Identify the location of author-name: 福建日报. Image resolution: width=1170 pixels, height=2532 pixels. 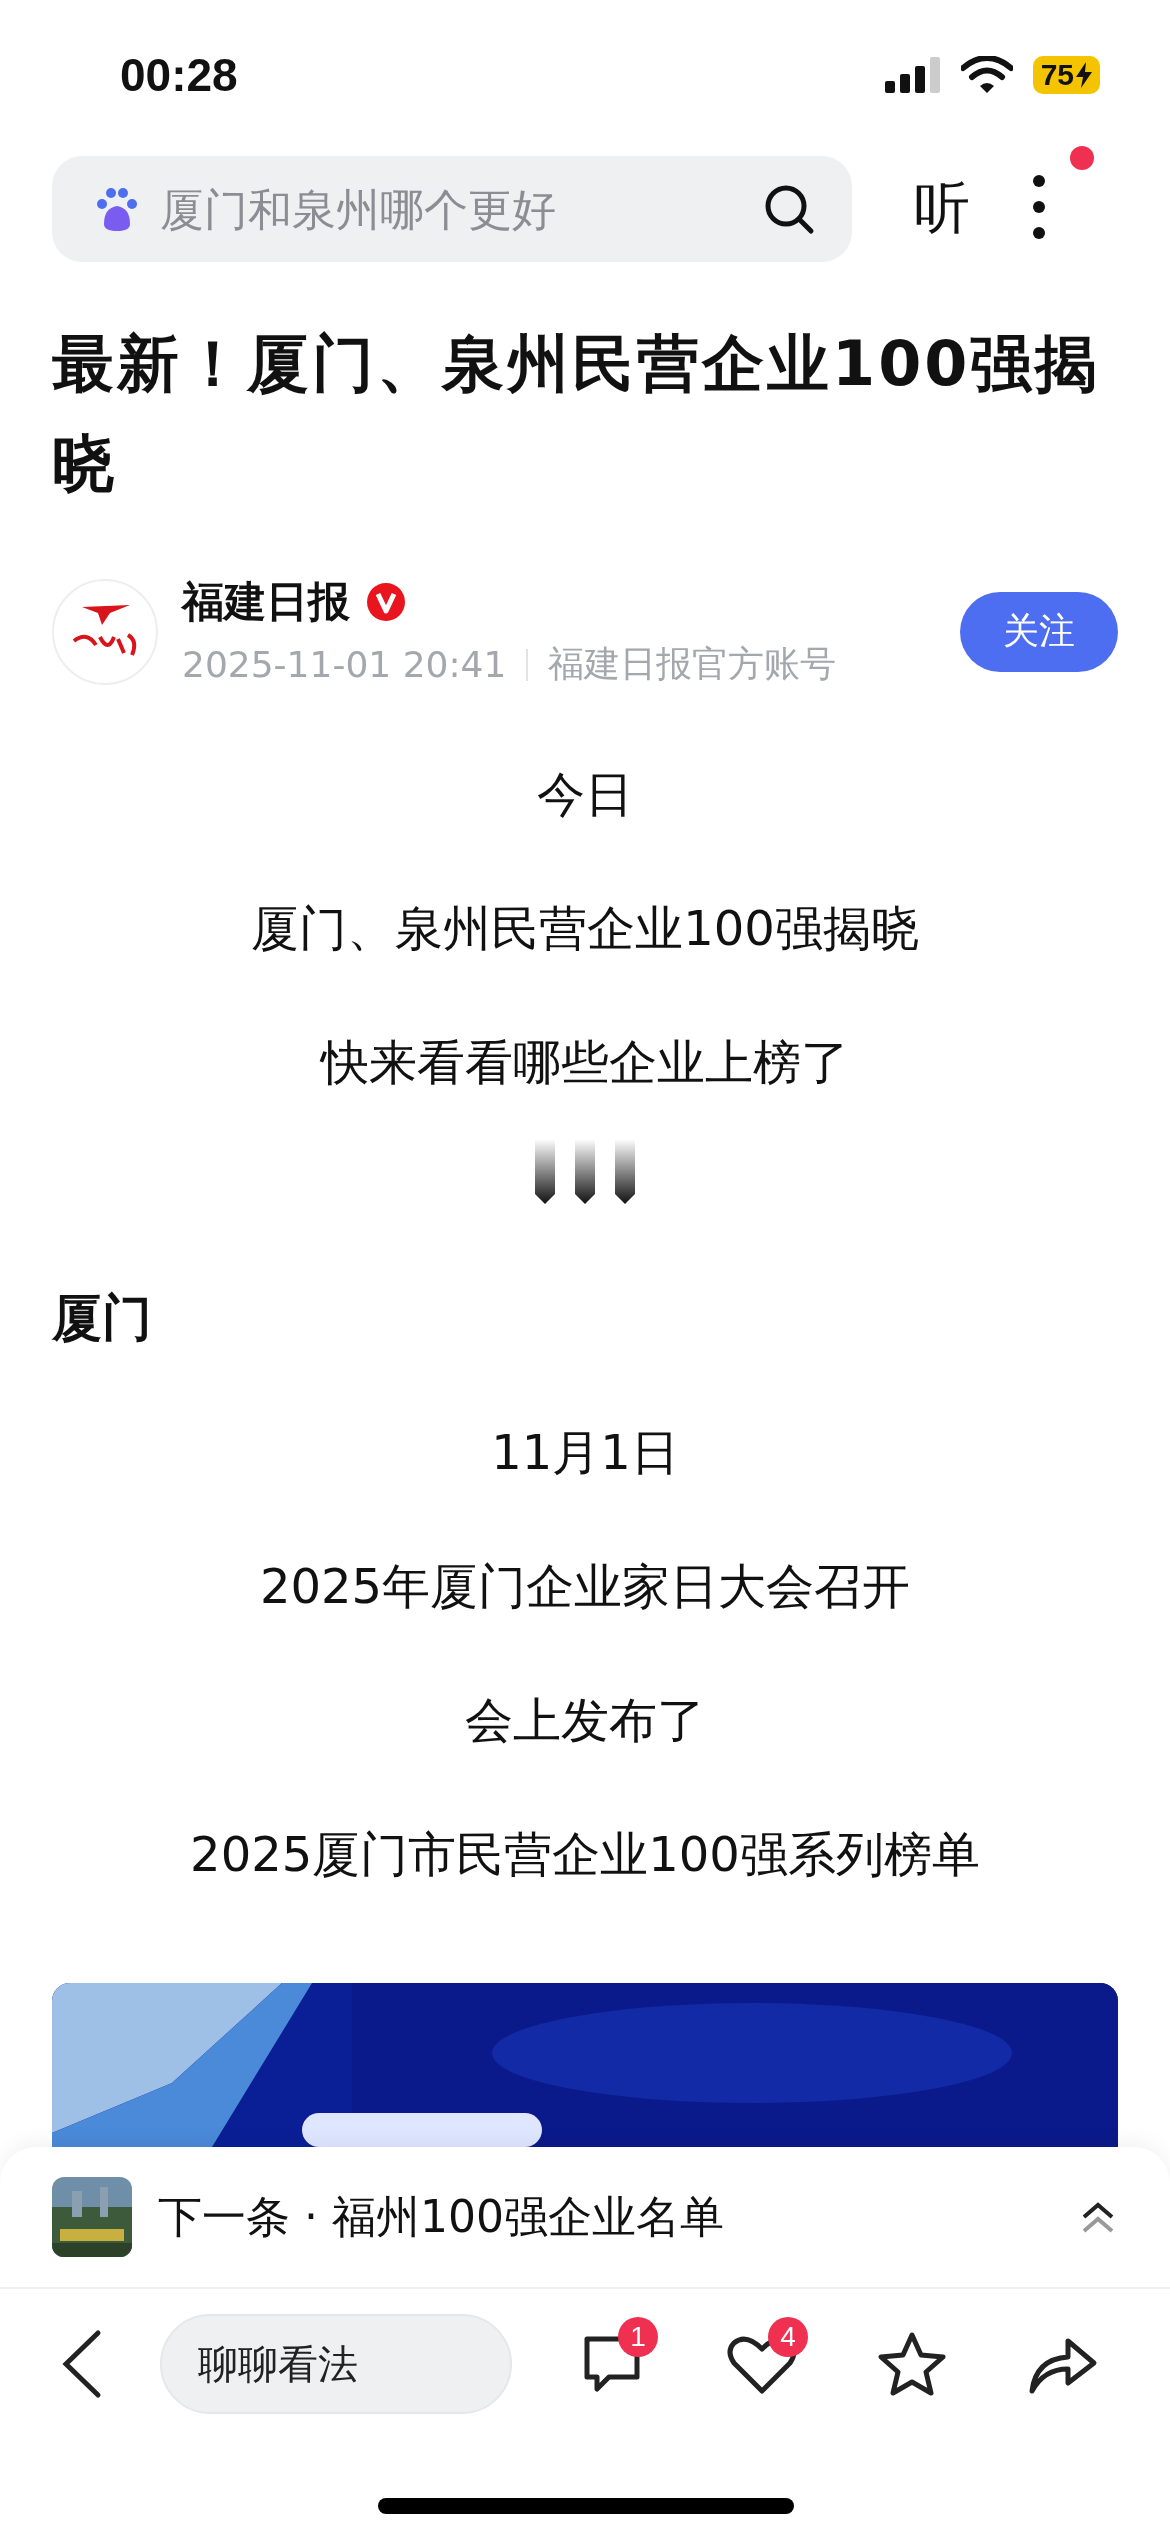
(266, 602).